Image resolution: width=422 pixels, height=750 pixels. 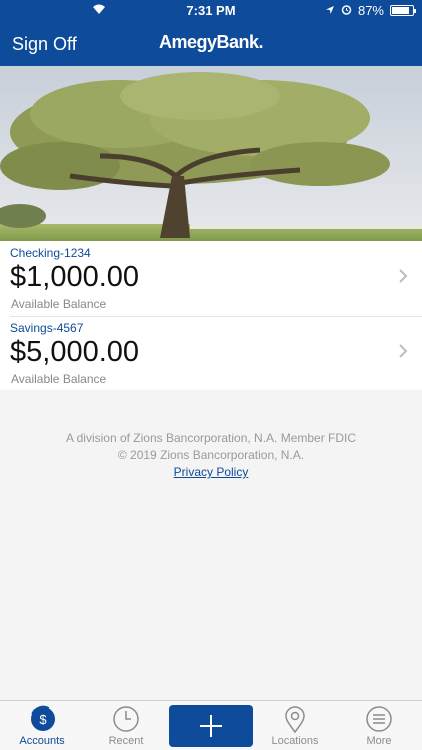 What do you see at coordinates (126, 741) in the screenshot?
I see `tab-label: Recent` at bounding box center [126, 741].